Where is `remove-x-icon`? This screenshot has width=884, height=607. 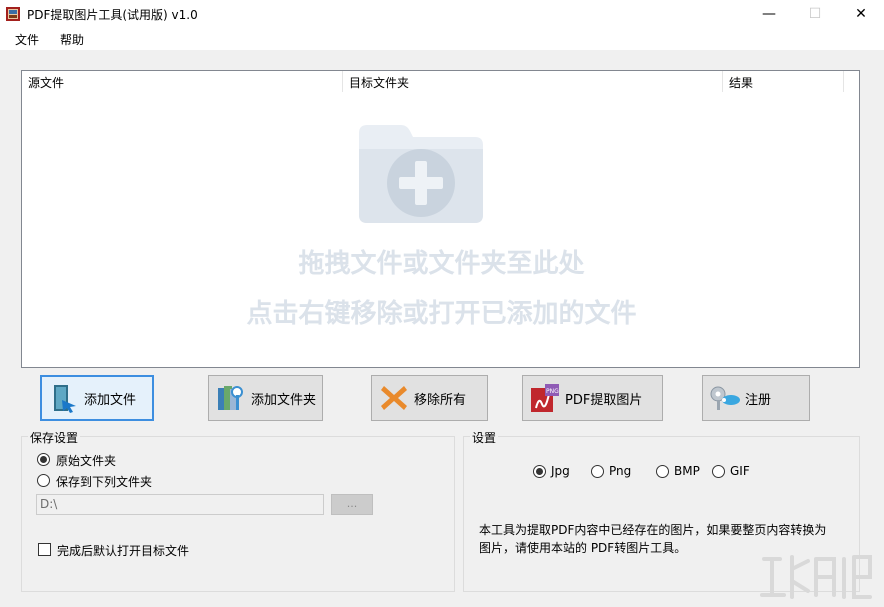 remove-x-icon is located at coordinates (394, 398).